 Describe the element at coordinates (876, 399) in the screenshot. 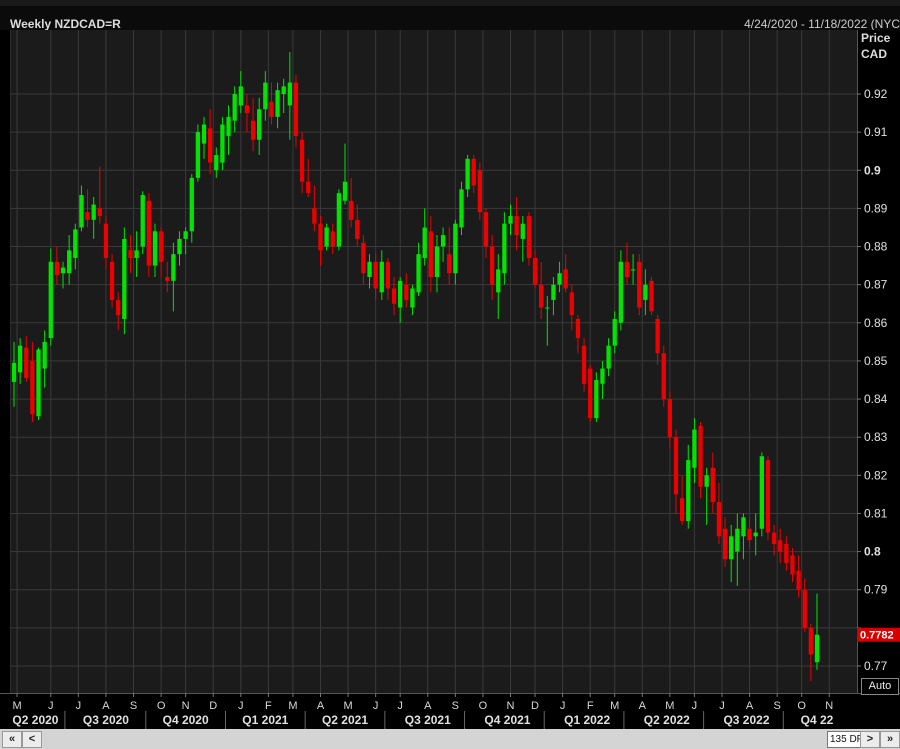

I see `y-tick-label: 0.84` at that location.